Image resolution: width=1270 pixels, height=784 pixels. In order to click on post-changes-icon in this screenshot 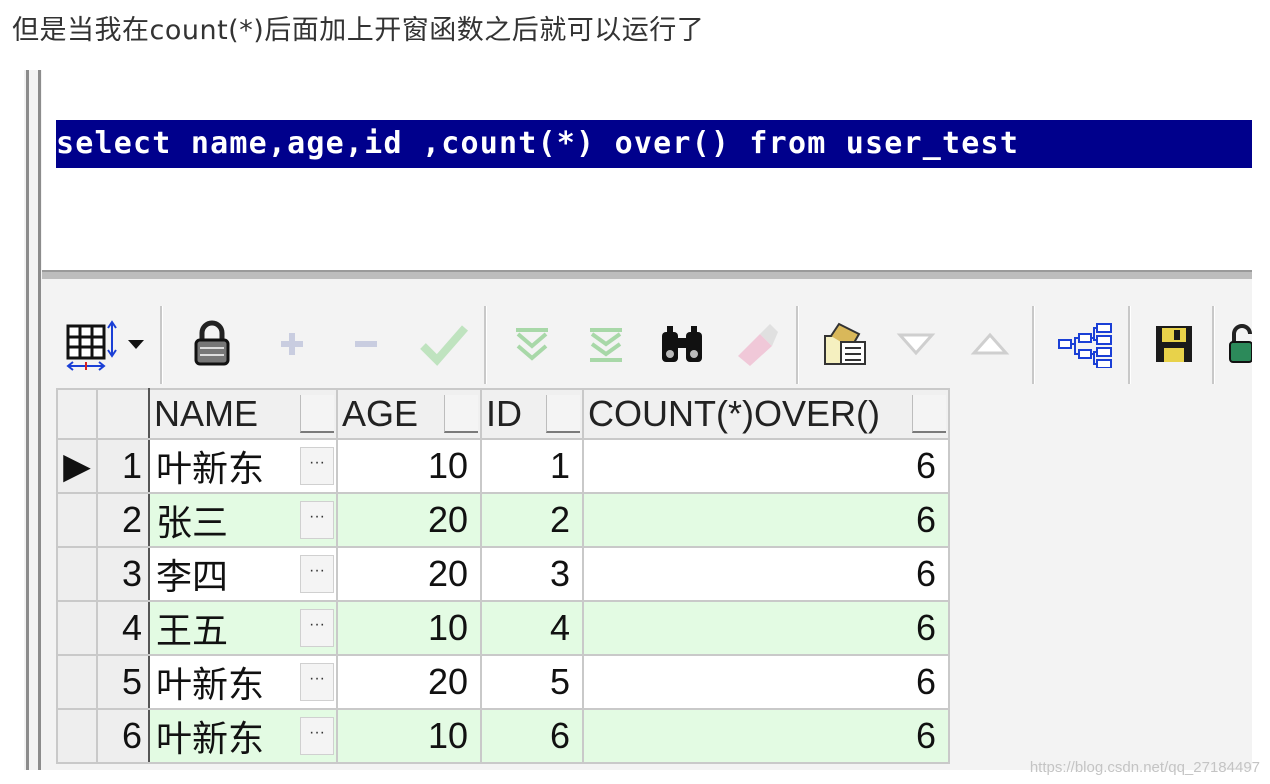, I will do `click(444, 344)`.